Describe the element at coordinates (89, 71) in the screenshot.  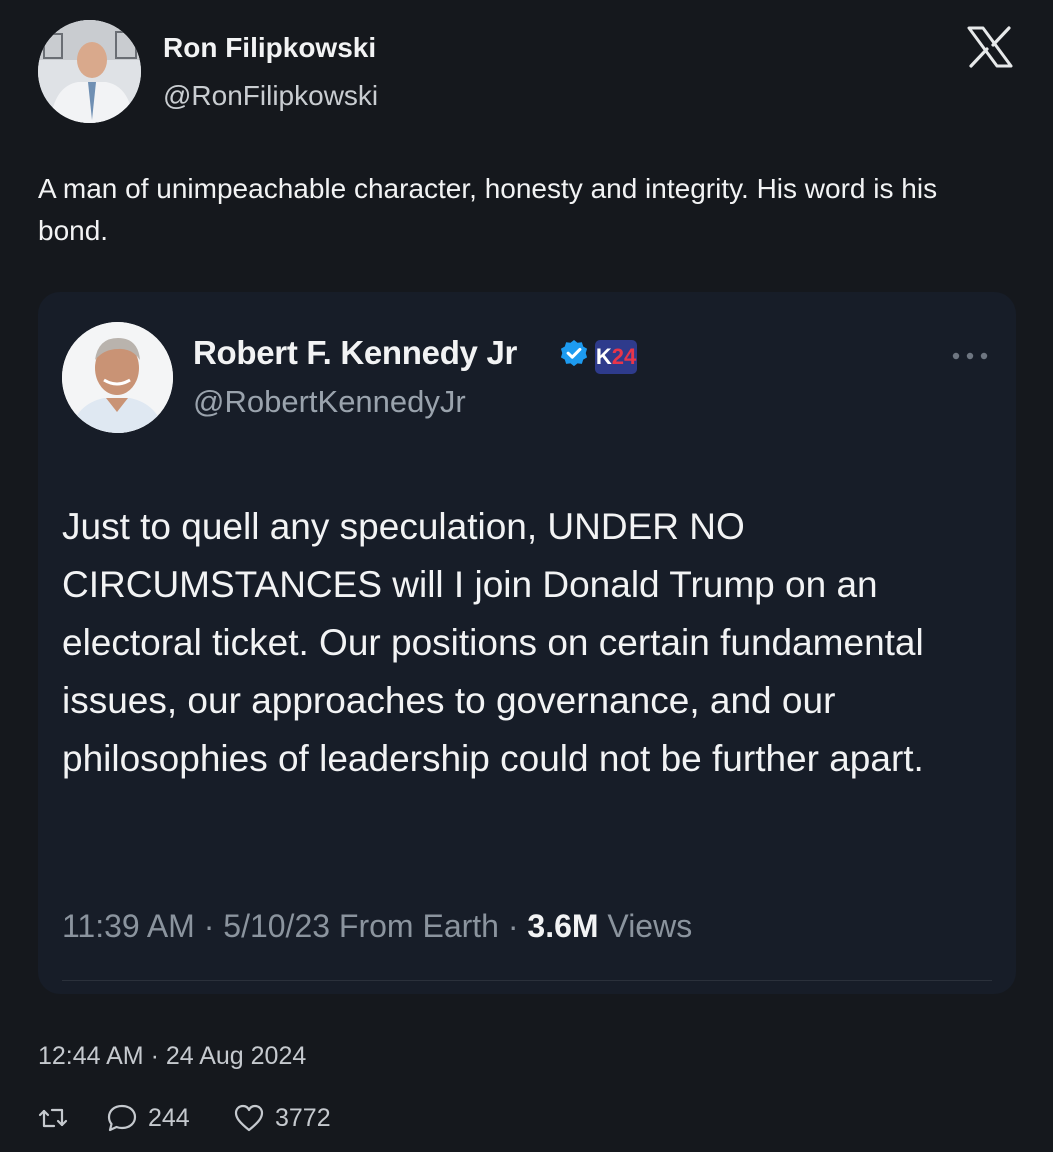
I see `author-avatar` at that location.